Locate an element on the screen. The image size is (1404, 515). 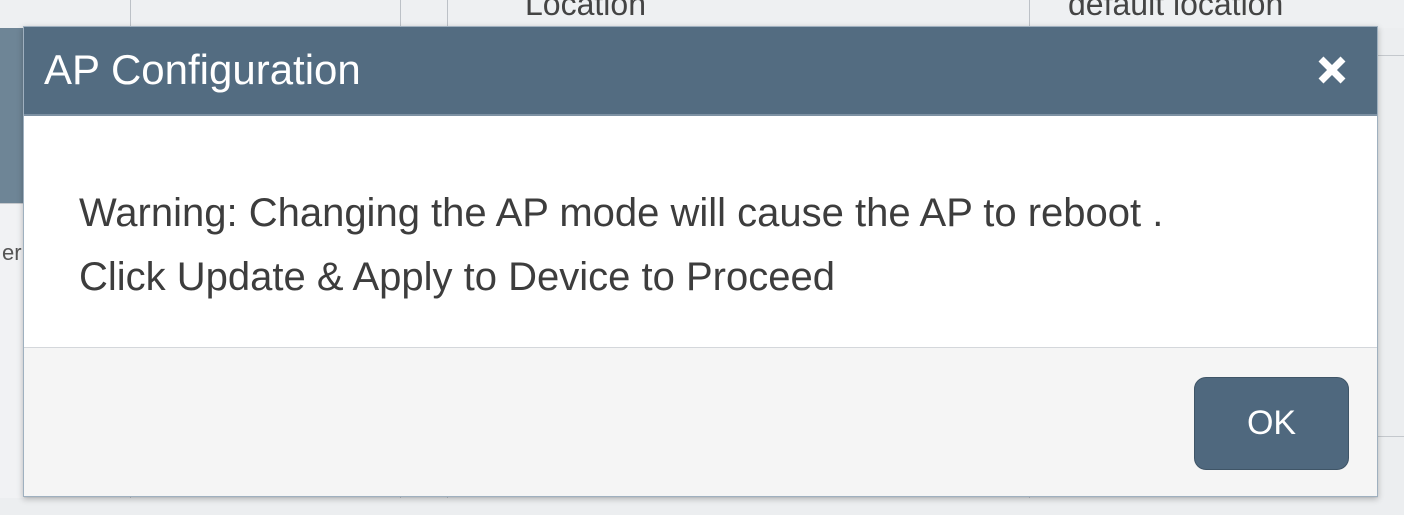
background-right-strip is located at coordinates (1391, 271).